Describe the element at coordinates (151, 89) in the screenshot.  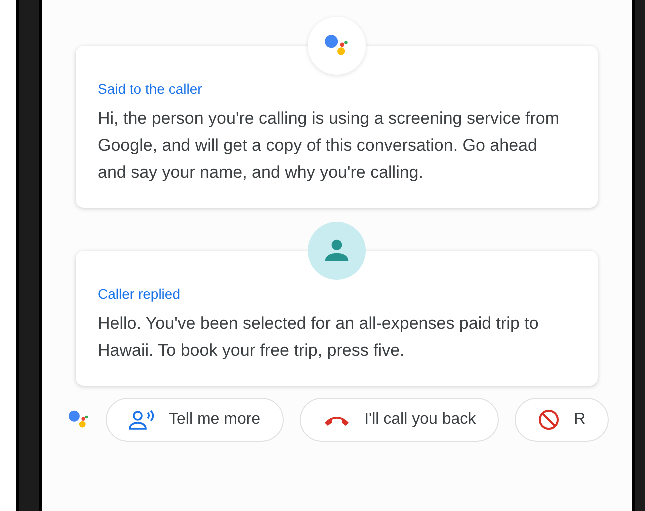
I see `message-label: Said to the caller` at that location.